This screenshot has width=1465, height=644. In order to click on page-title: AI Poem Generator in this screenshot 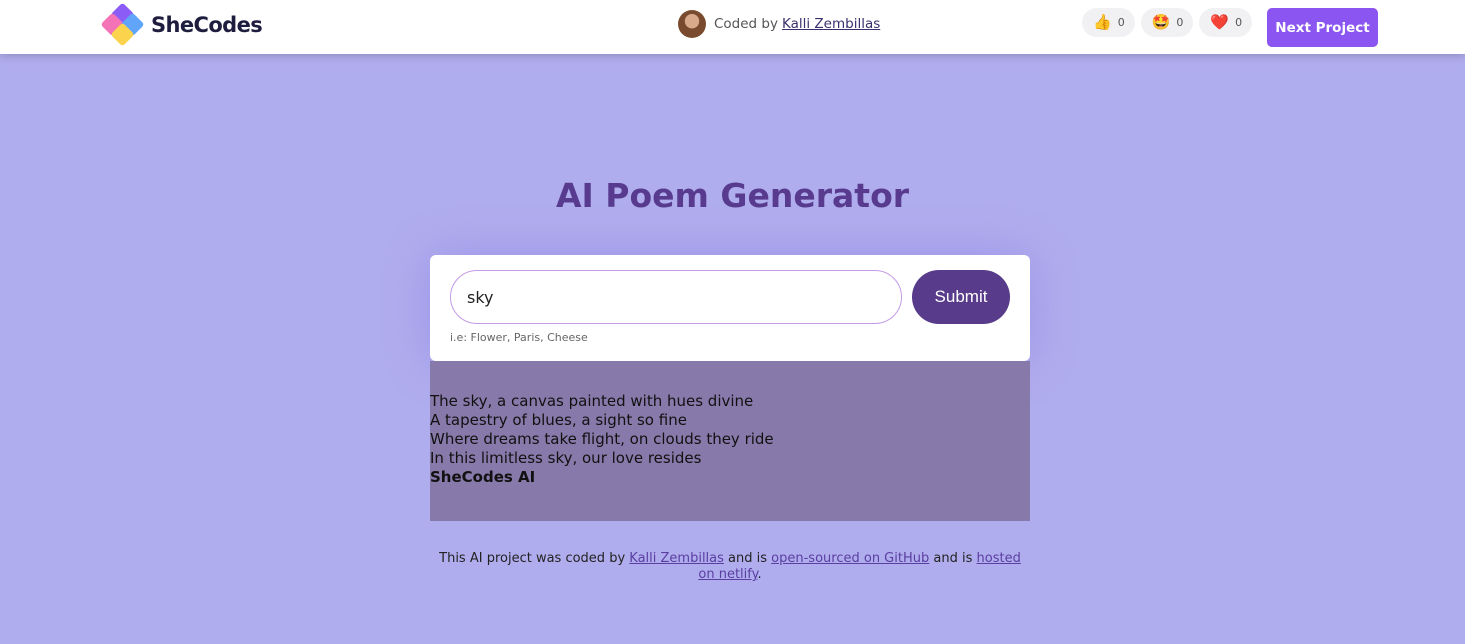, I will do `click(732, 195)`.